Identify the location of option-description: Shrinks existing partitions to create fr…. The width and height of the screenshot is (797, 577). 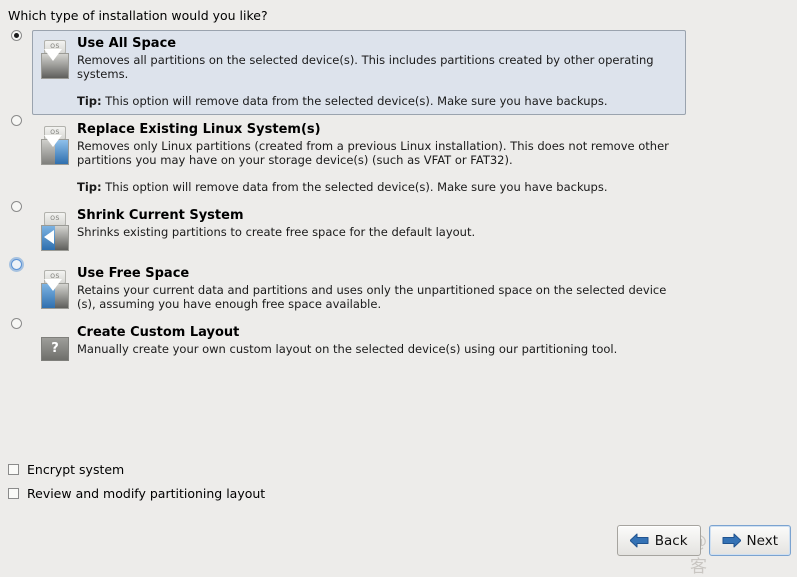
(276, 232).